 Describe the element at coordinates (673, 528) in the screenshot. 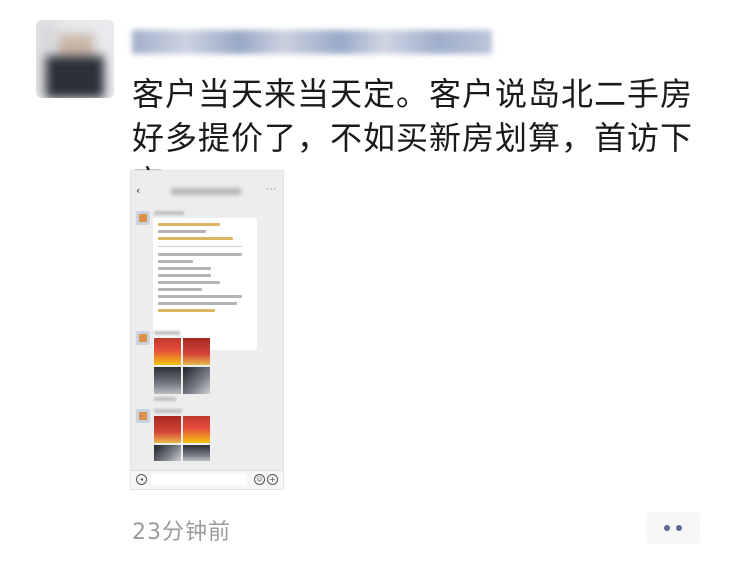

I see `more-actions-button` at that location.